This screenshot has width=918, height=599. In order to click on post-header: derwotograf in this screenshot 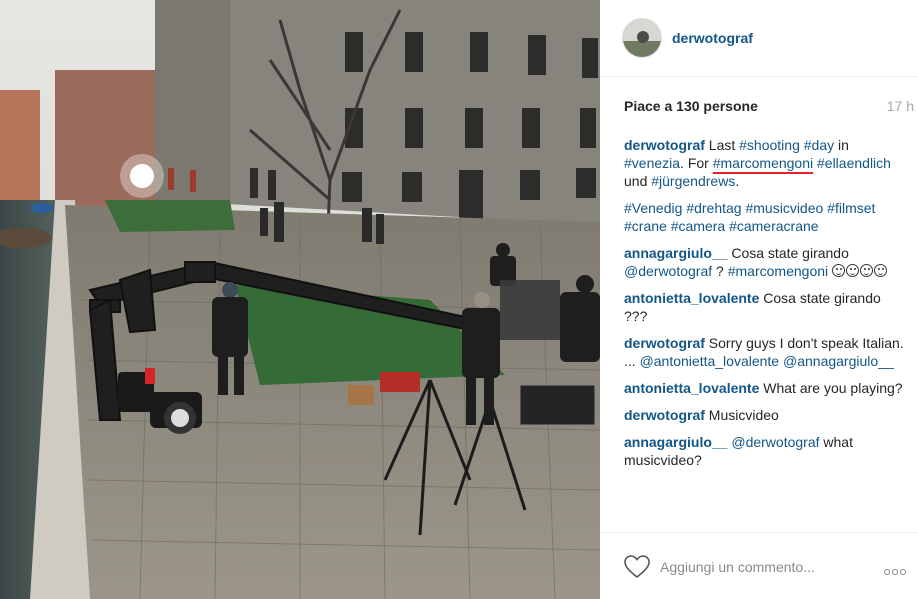, I will do `click(759, 38)`.